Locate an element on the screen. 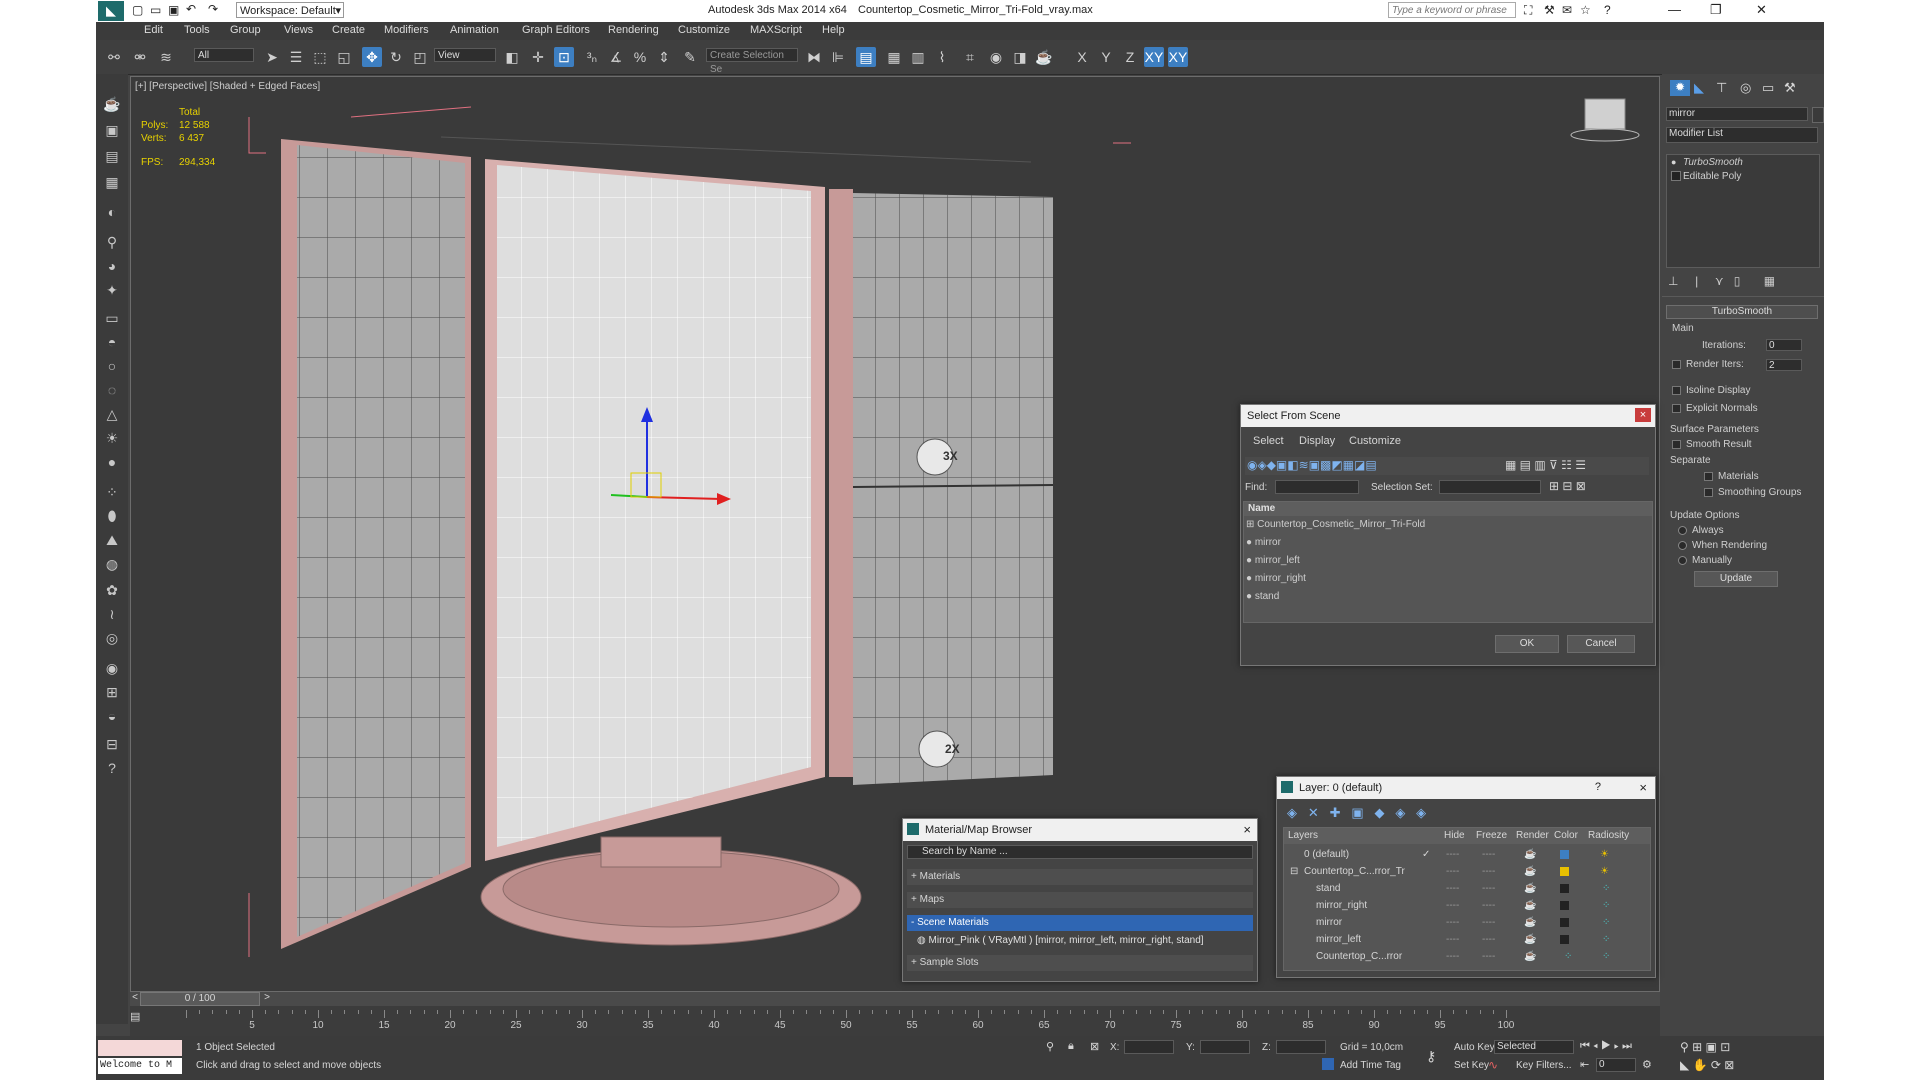  render-region-icon: ⊟ is located at coordinates (112, 744).